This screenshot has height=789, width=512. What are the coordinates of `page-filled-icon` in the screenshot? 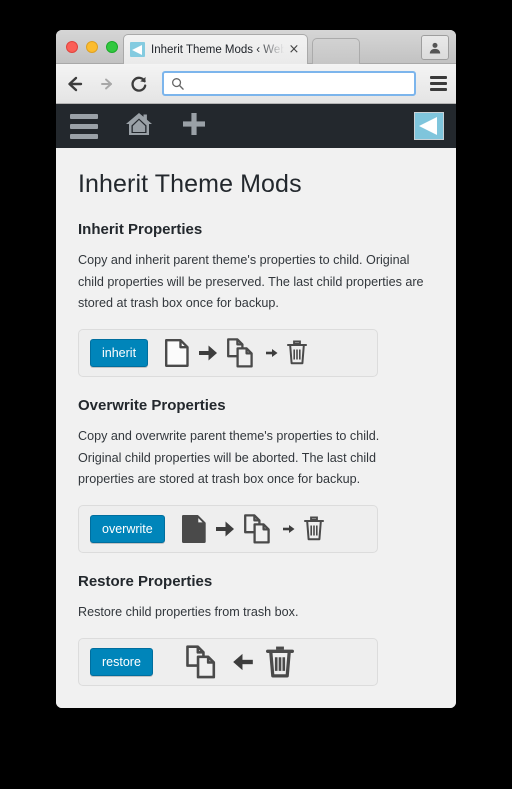 It's located at (194, 529).